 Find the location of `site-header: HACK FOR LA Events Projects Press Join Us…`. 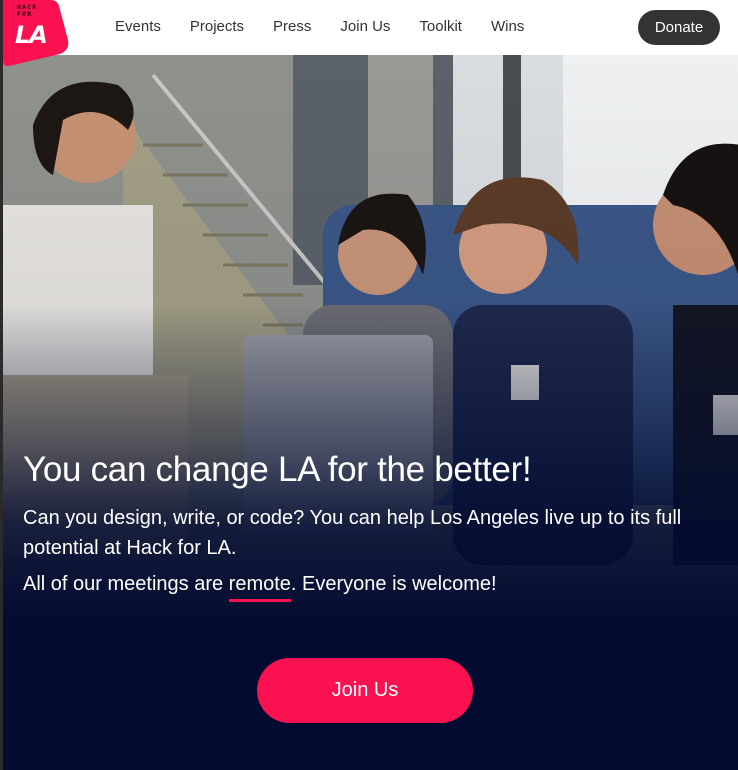

site-header: HACK FOR LA Events Projects Press Join Us… is located at coordinates (370, 33).